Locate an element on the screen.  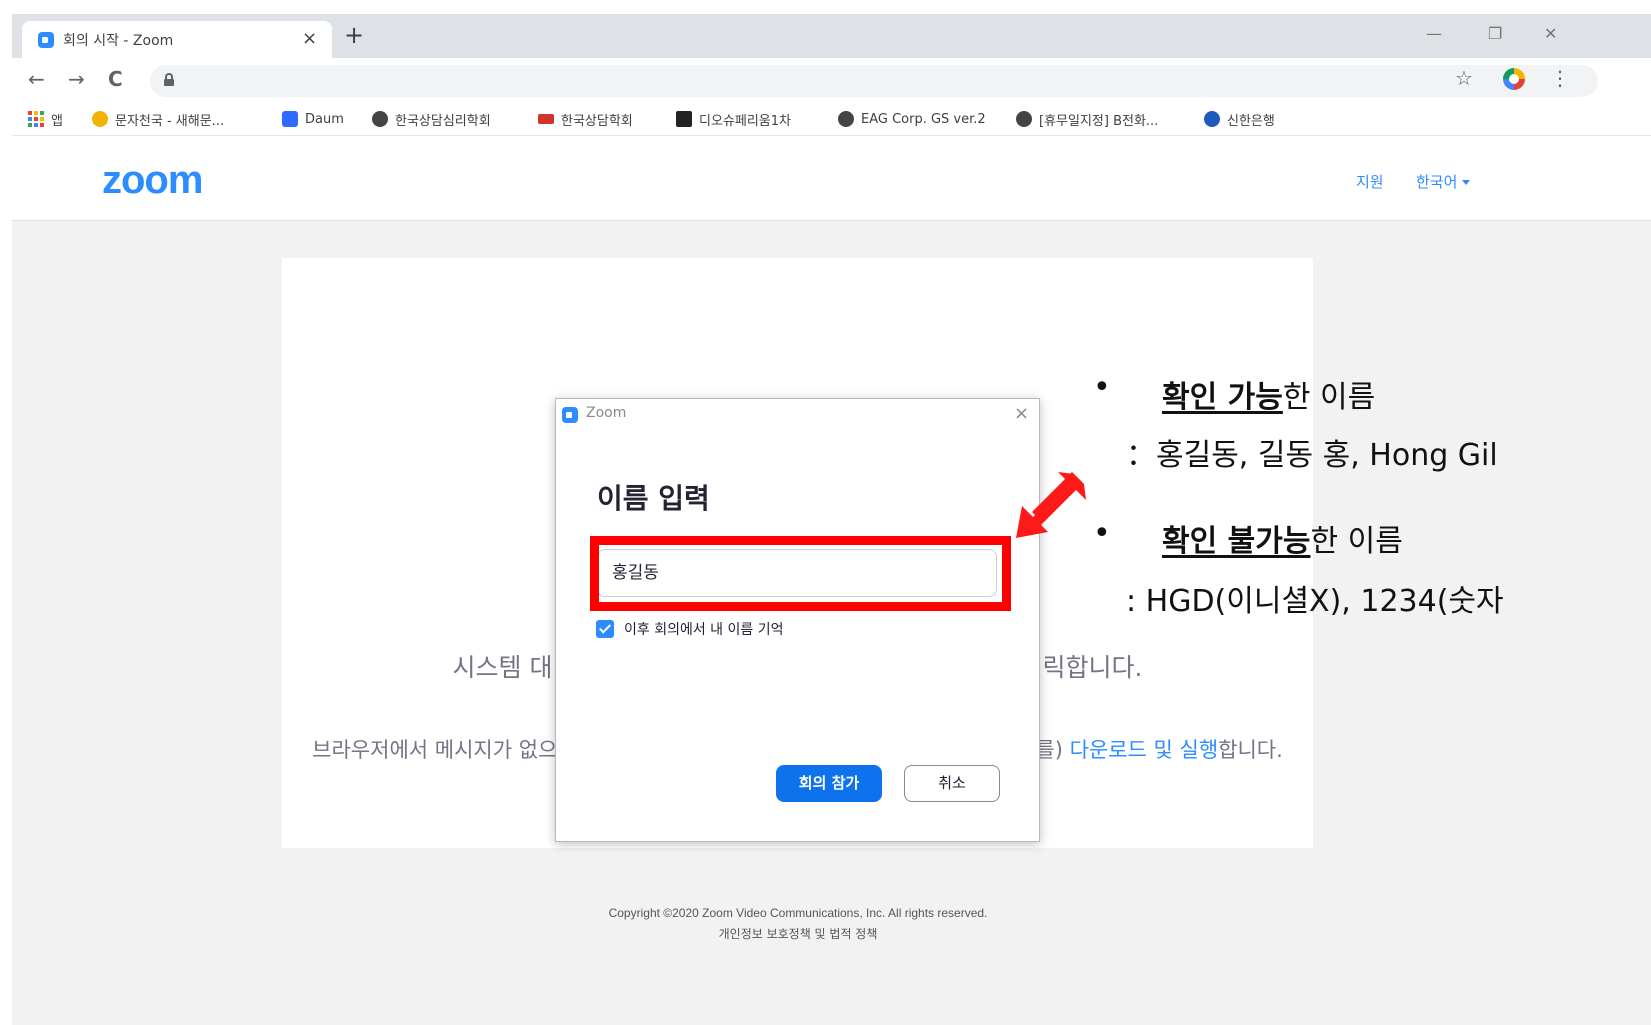
bookmark-star-icon: ☆ is located at coordinates (1464, 78).